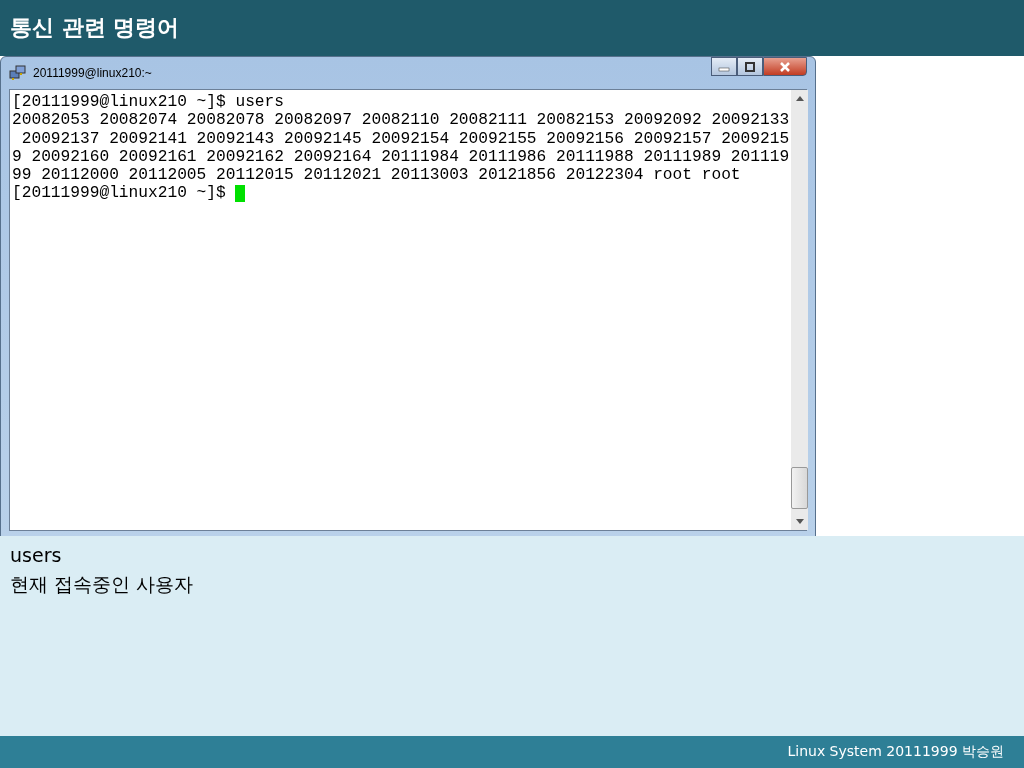 The image size is (1024, 768). Describe the element at coordinates (92, 73) in the screenshot. I see `window-title: 20111999@linux210:~` at that location.